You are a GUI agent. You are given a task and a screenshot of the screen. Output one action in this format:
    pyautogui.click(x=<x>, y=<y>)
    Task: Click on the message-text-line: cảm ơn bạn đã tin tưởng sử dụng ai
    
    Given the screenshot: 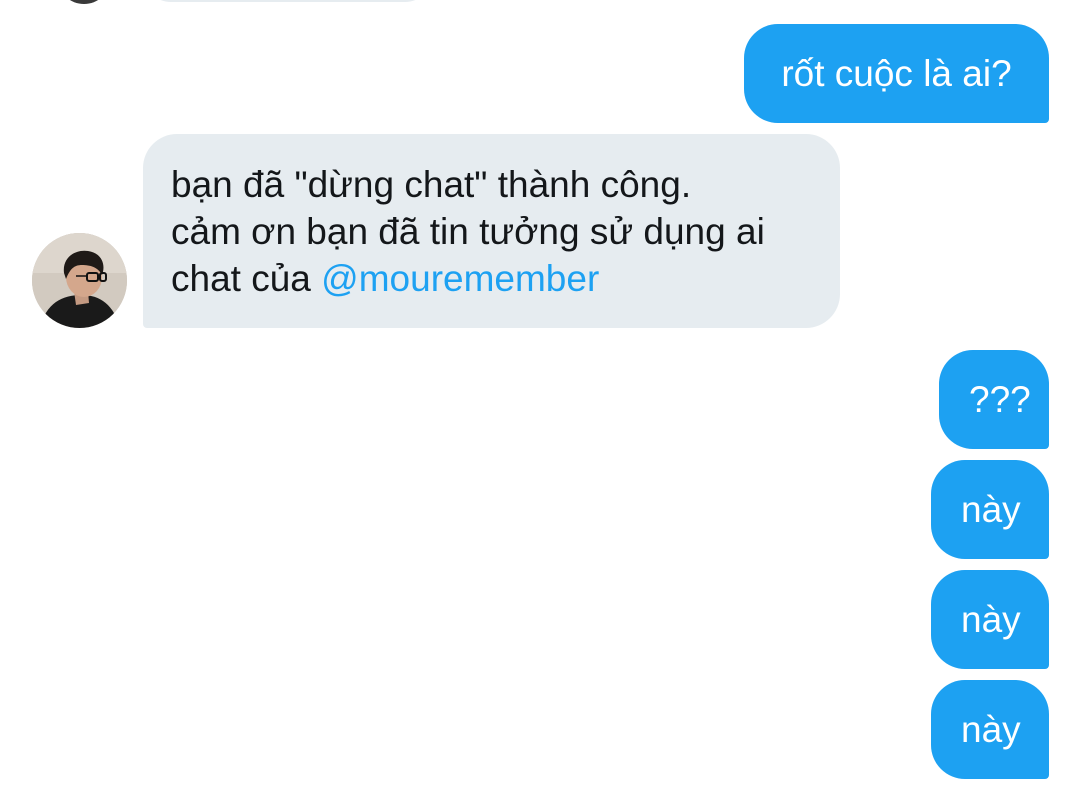 What is the action you would take?
    pyautogui.click(x=468, y=231)
    